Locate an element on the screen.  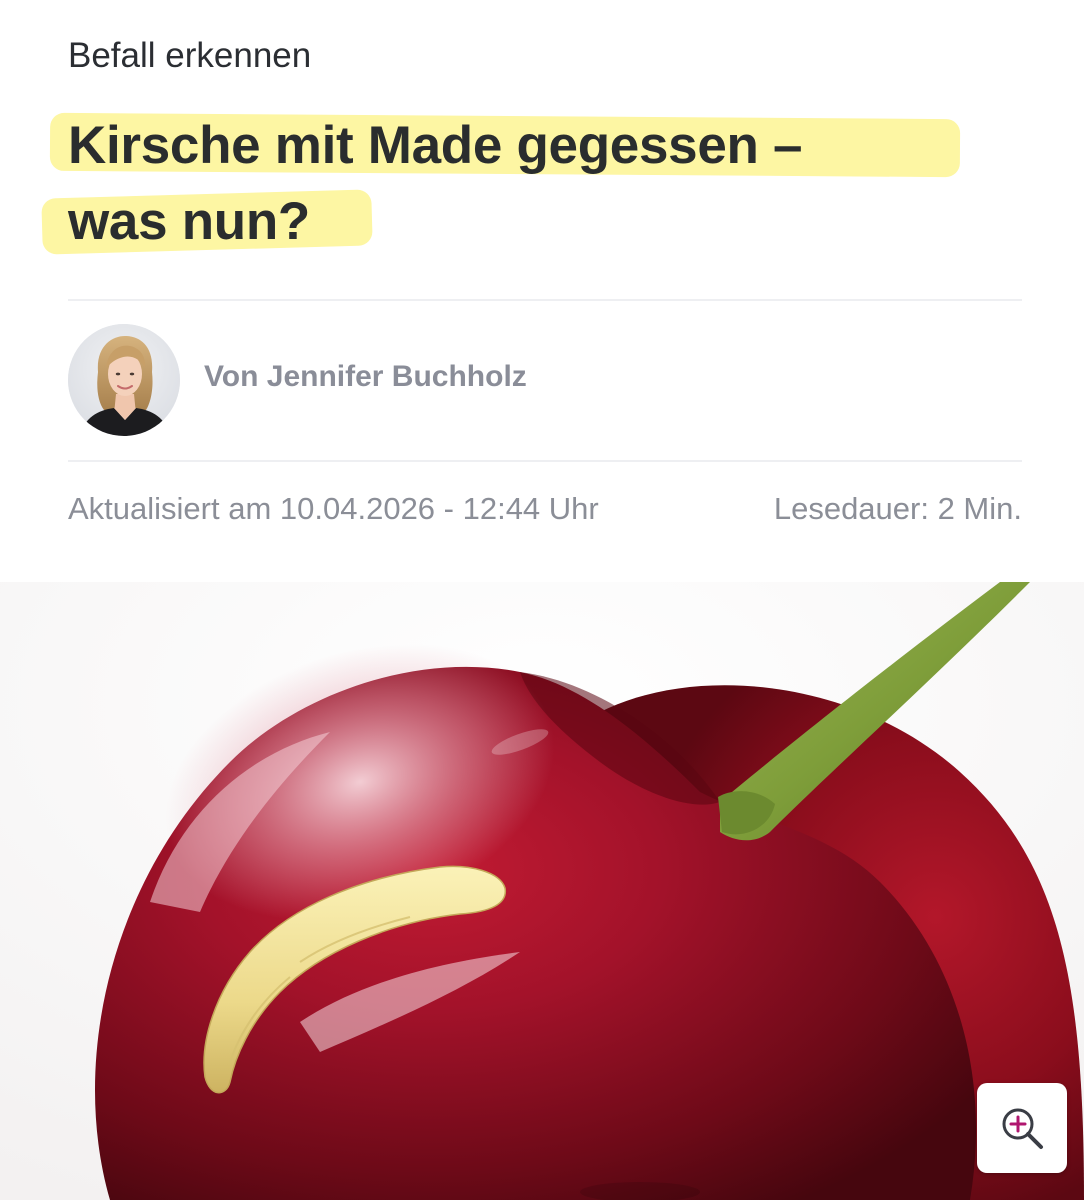
zoom-in-icon is located at coordinates (1022, 1128).